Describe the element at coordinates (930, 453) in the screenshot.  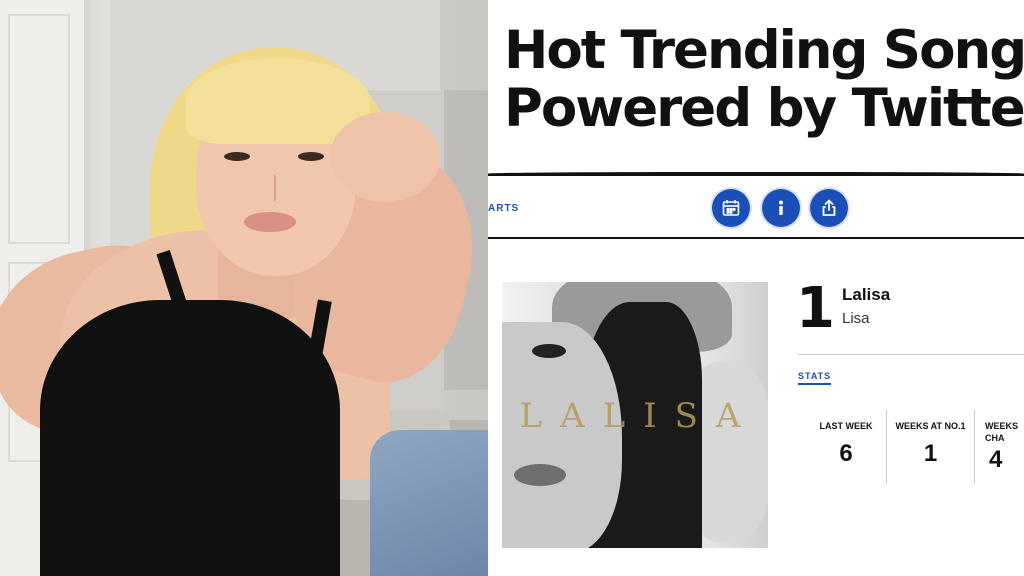
I see `stat-value: 1` at that location.